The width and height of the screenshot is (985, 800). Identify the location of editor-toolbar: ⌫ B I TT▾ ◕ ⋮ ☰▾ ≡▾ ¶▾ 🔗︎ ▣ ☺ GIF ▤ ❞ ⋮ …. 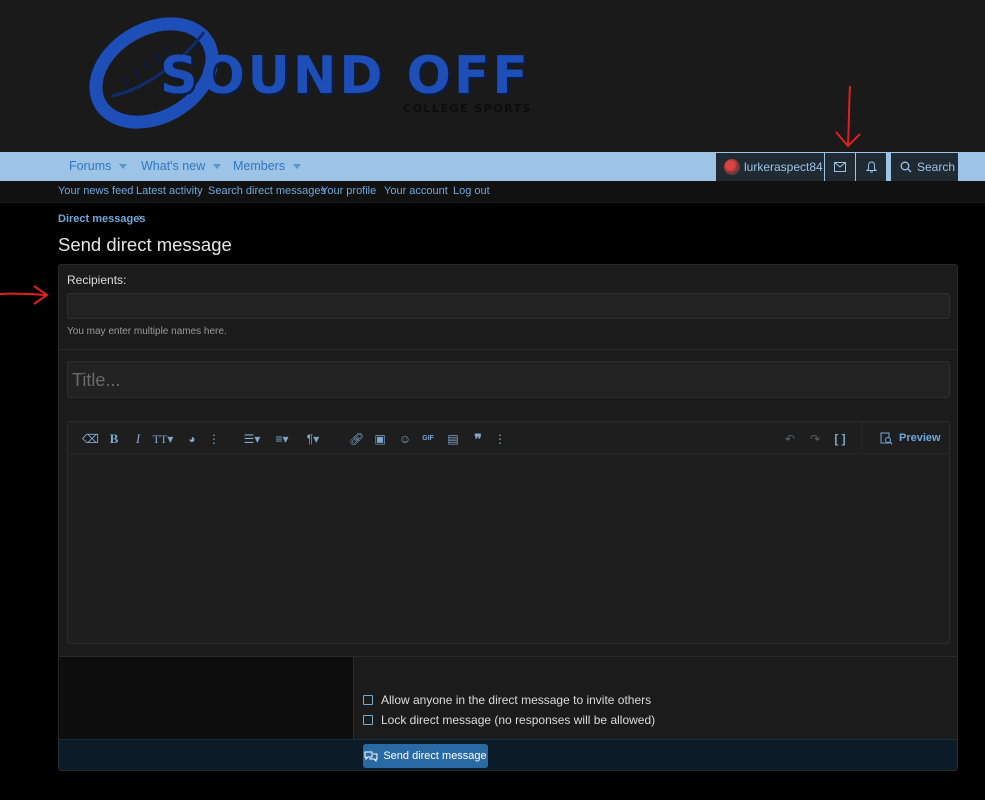
(508, 438).